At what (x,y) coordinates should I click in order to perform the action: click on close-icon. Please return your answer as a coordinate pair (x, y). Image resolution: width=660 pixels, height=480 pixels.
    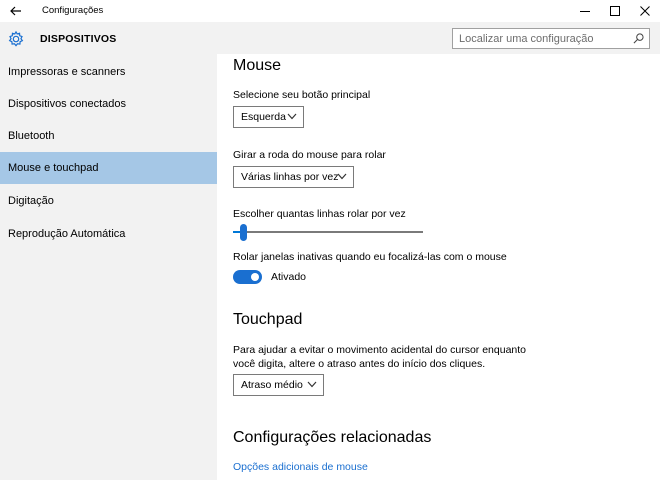
    Looking at the image, I should click on (645, 11).